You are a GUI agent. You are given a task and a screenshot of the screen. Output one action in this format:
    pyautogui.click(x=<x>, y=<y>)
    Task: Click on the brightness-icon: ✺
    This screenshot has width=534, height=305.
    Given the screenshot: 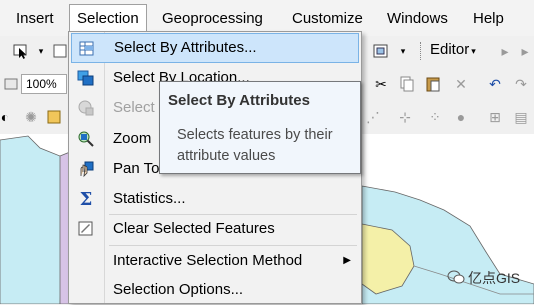 What is the action you would take?
    pyautogui.click(x=31, y=117)
    